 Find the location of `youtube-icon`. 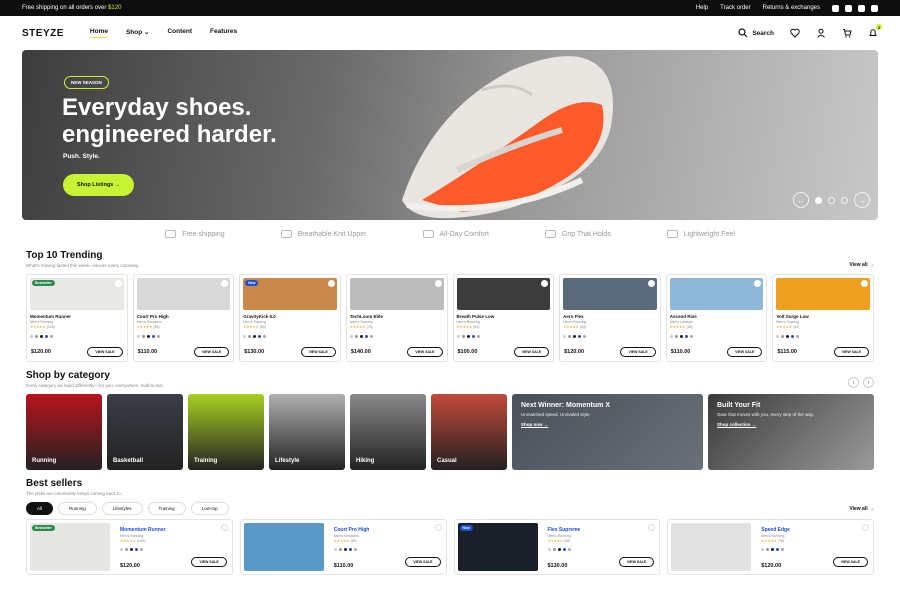

youtube-icon is located at coordinates (874, 8).